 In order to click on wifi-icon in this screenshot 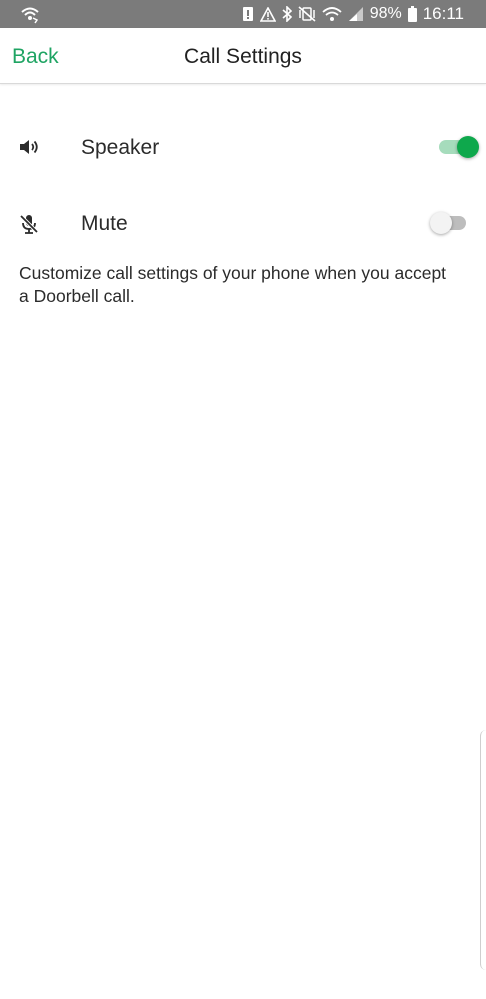, I will do `click(332, 14)`.